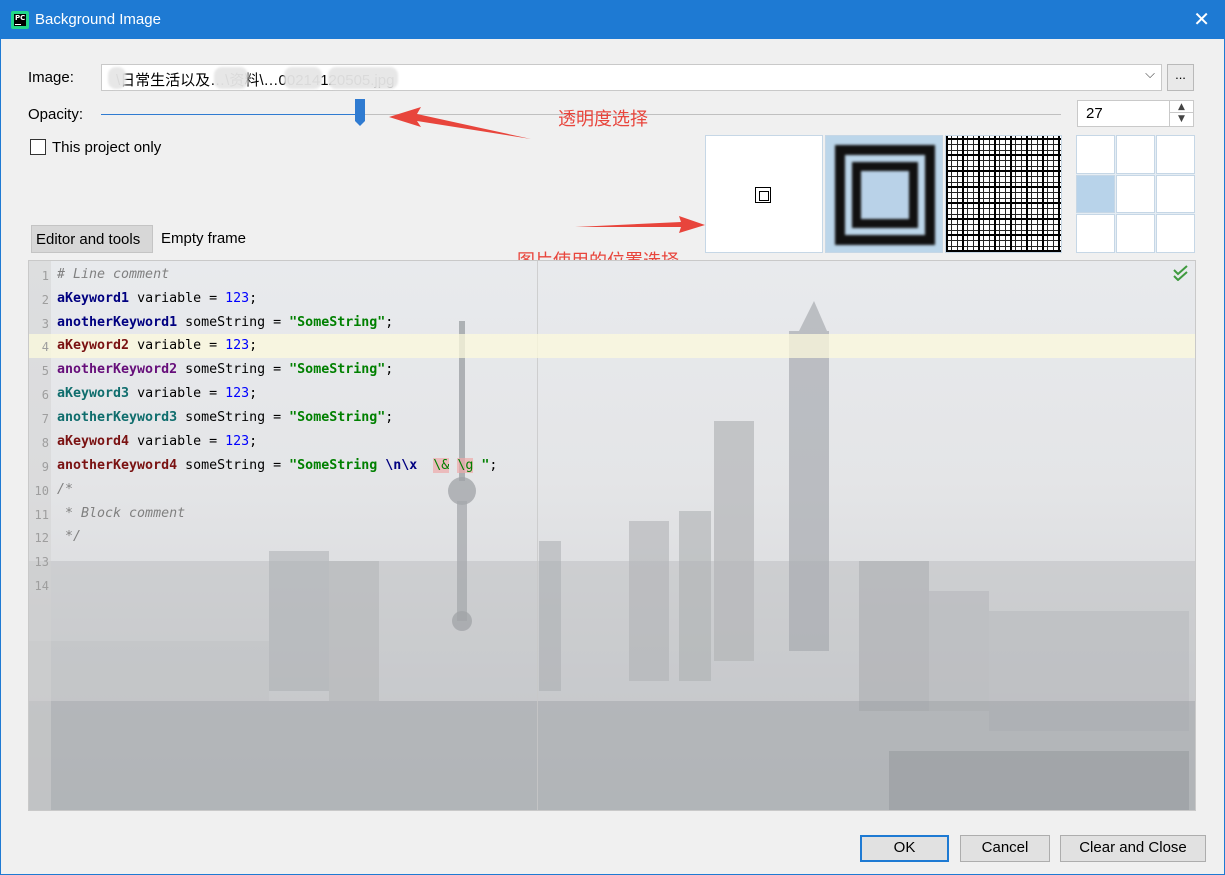  What do you see at coordinates (1005, 848) in the screenshot?
I see `cancel-button: Cancel` at bounding box center [1005, 848].